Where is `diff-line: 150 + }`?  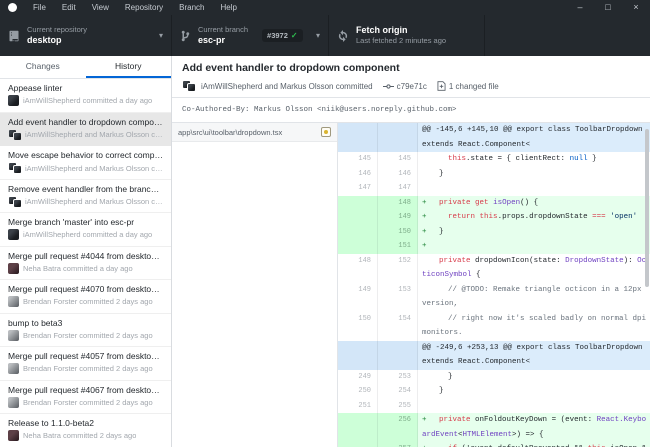
diff-line: 150 + } is located at coordinates (494, 231).